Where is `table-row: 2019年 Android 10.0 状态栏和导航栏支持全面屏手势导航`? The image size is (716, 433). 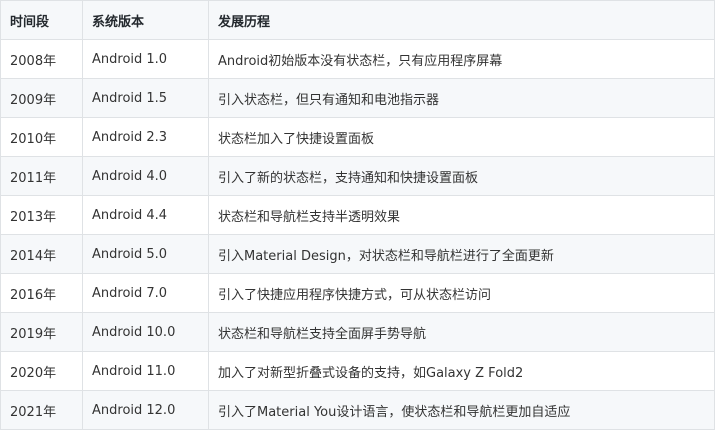 table-row: 2019年 Android 10.0 状态栏和导航栏支持全面屏手势导航 is located at coordinates (357, 332).